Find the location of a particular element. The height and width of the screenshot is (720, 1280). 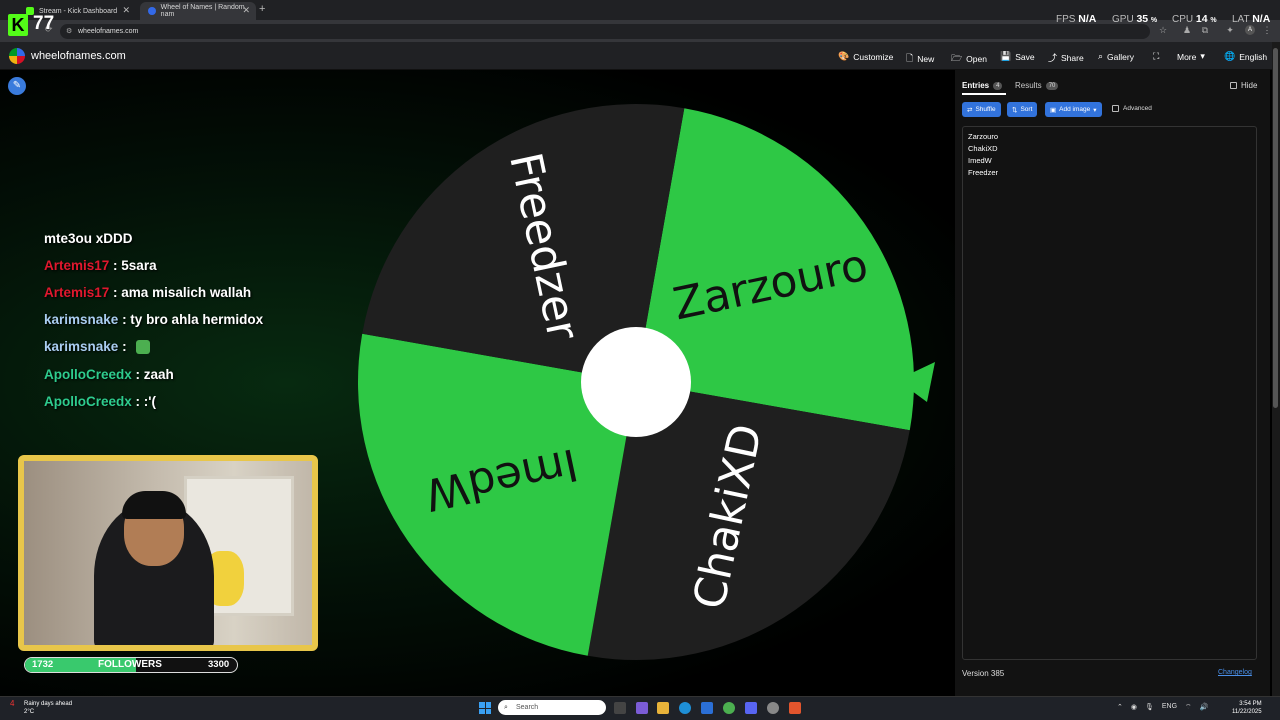

advanced-toggle: Advanced is located at coordinates (1132, 108).